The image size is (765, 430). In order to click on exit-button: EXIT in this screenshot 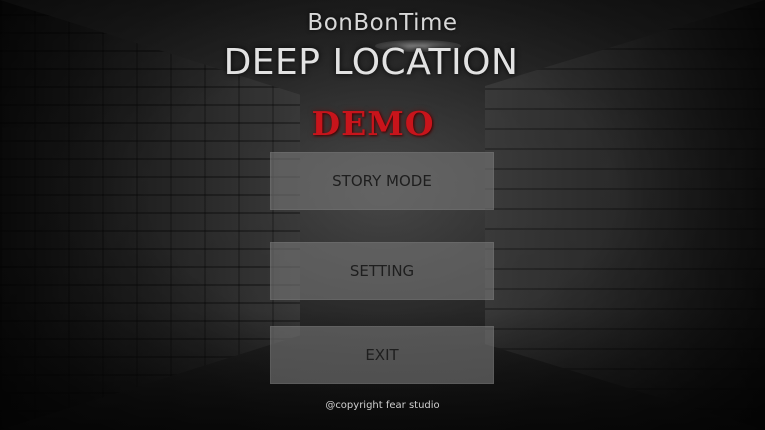, I will do `click(382, 355)`.